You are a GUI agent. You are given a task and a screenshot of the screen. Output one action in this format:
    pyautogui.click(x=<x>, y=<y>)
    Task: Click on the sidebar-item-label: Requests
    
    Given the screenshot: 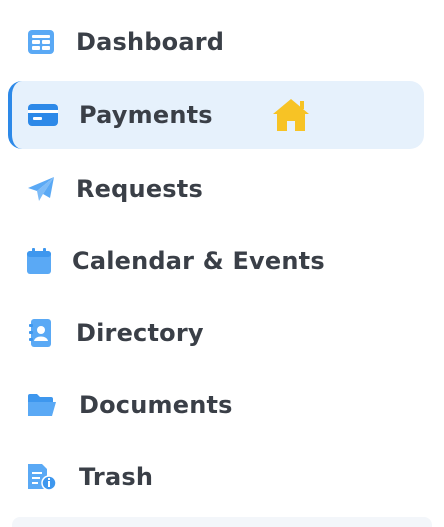 What is the action you would take?
    pyautogui.click(x=139, y=189)
    